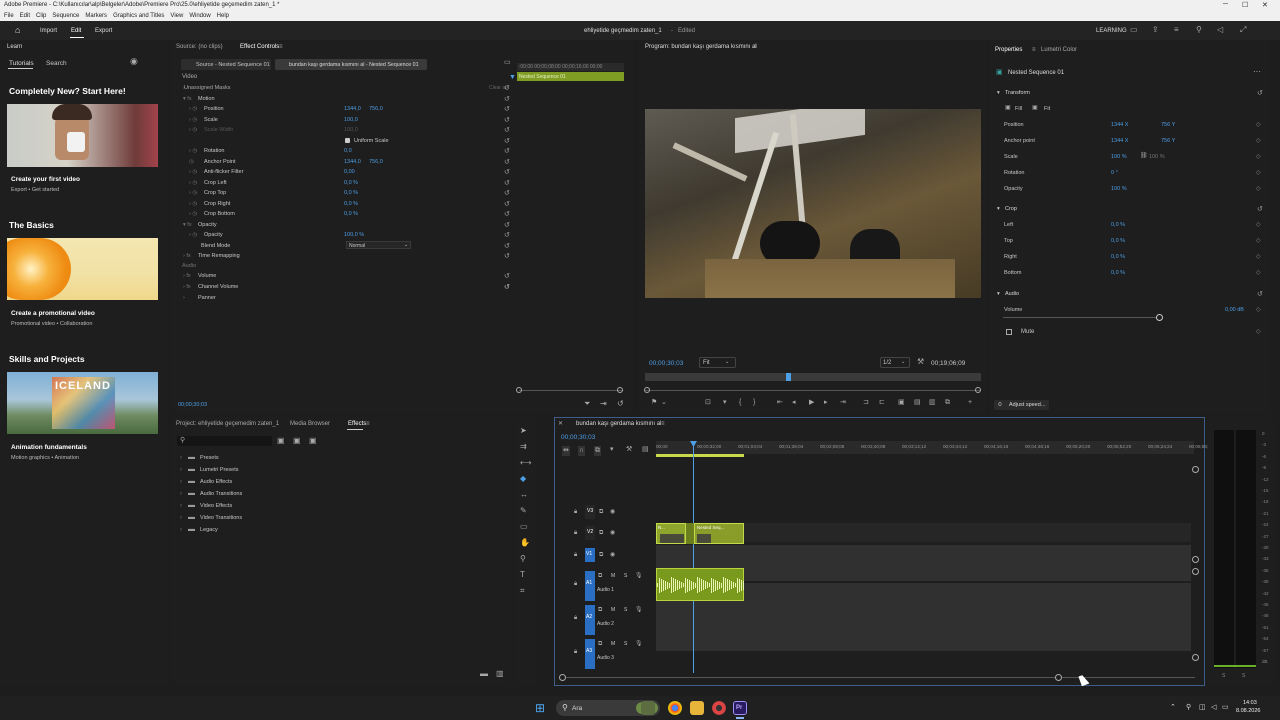 The height and width of the screenshot is (720, 1280). What do you see at coordinates (582, 451) in the screenshot?
I see `linked-selection-icon: ∩` at bounding box center [582, 451].